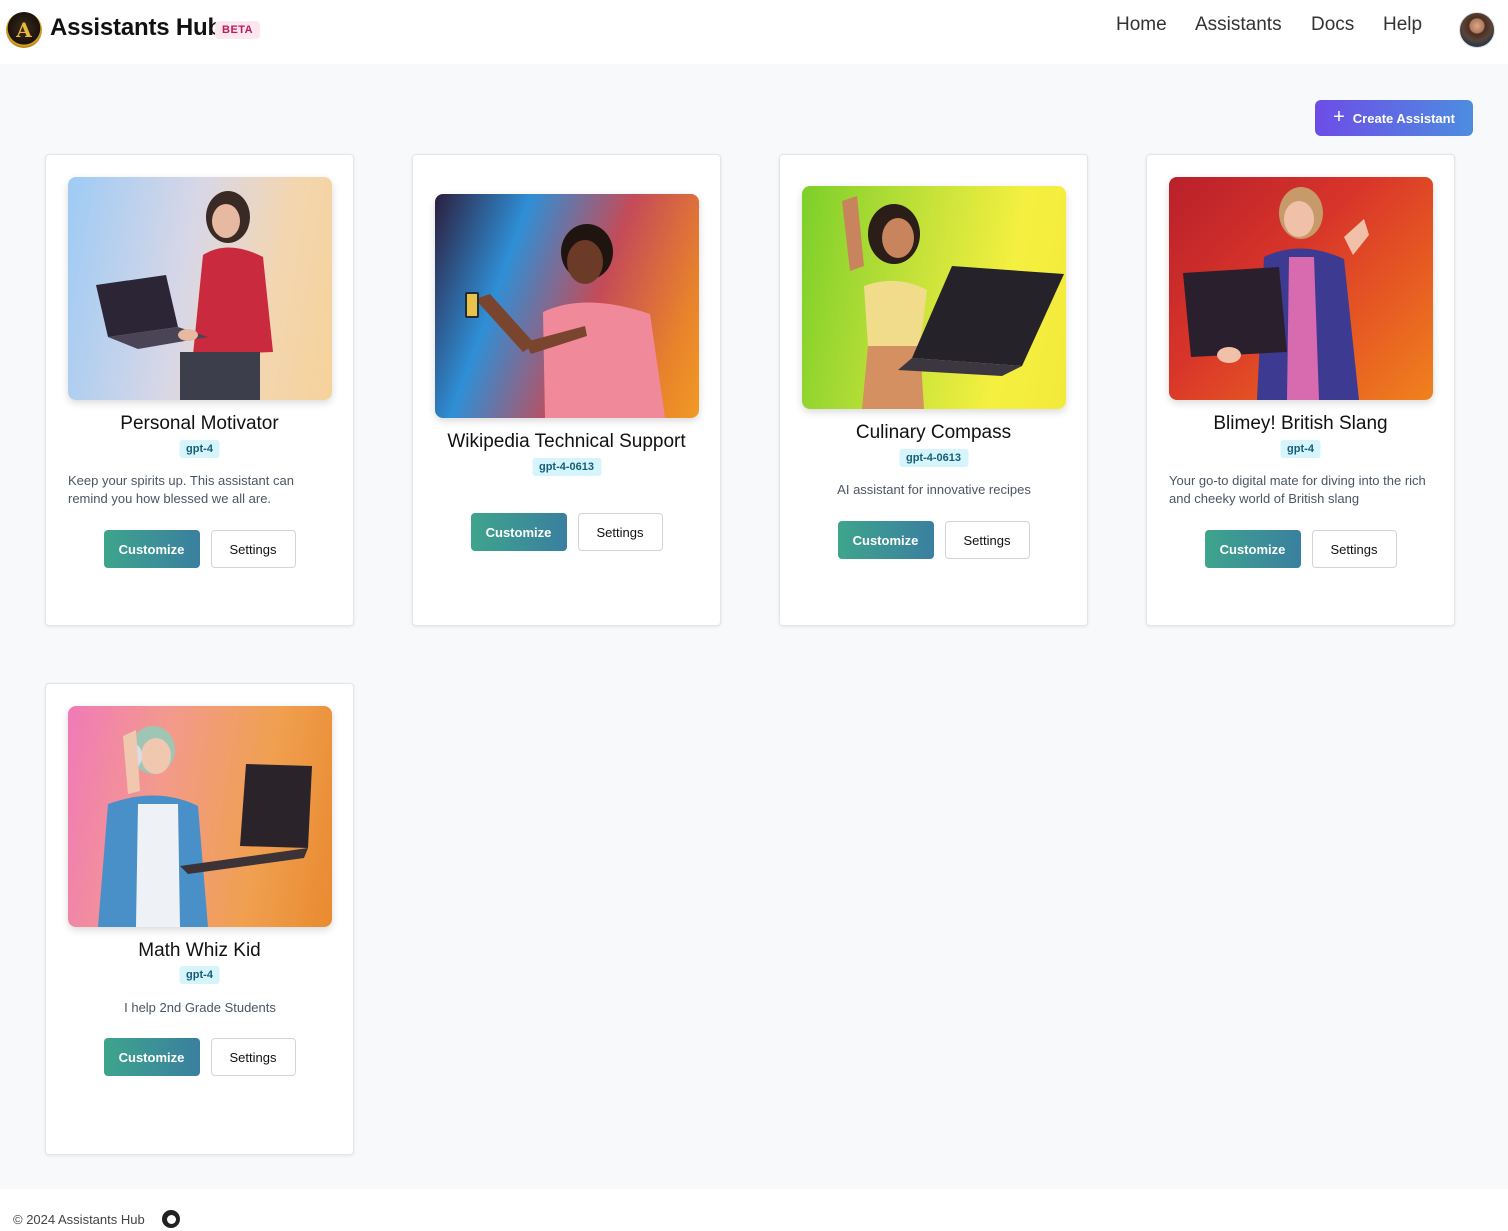 This screenshot has height=1231, width=1508. What do you see at coordinates (199, 951) in the screenshot?
I see `assistant-title: Math Whiz Kid` at bounding box center [199, 951].